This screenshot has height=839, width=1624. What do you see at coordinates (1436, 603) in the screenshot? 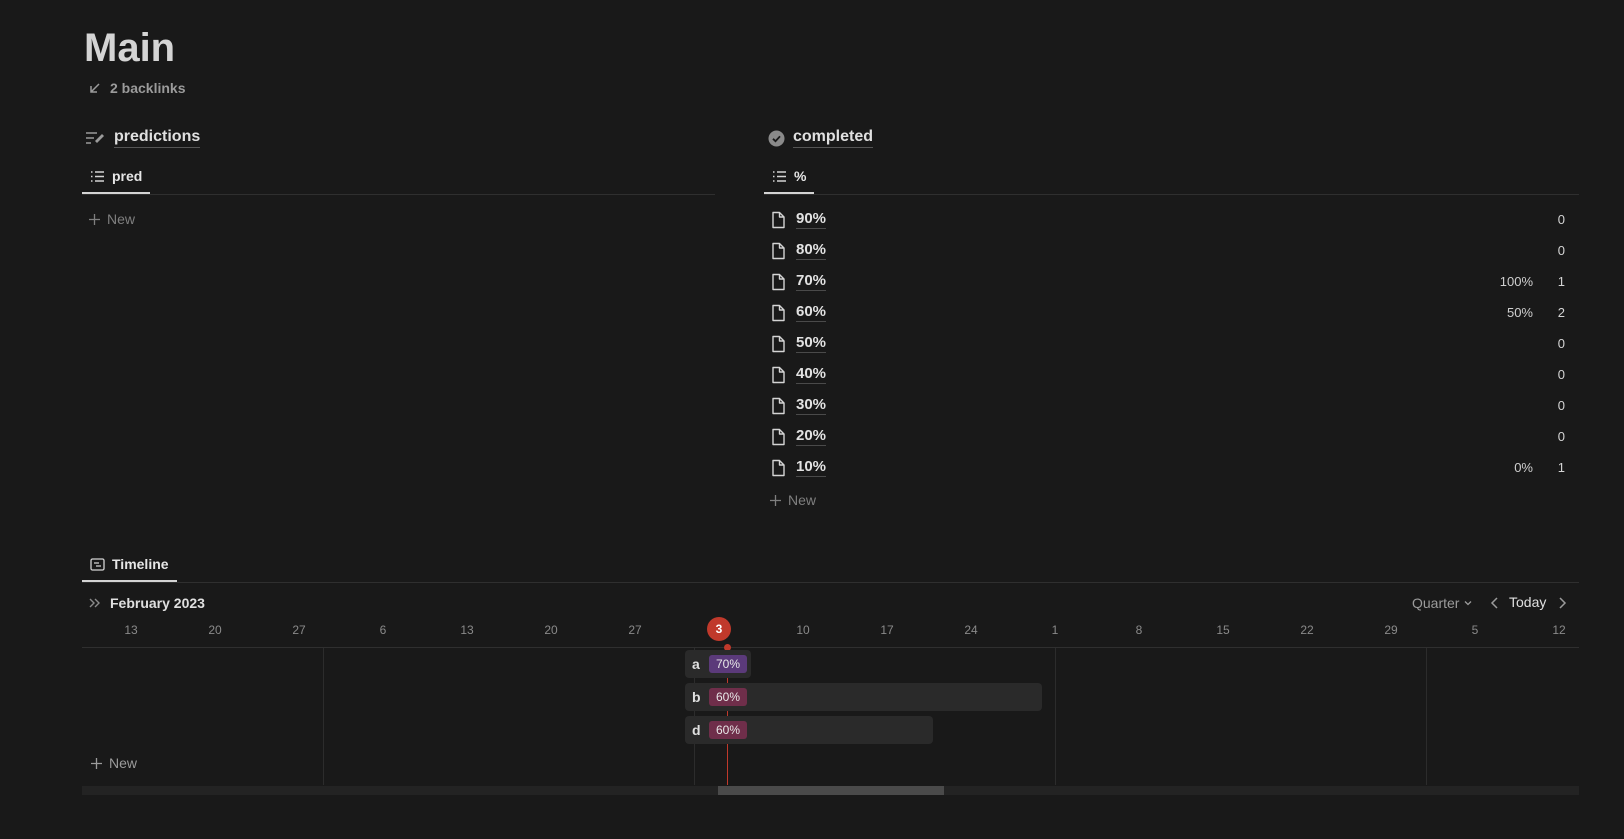
I see `range-label: Quarter` at bounding box center [1436, 603].